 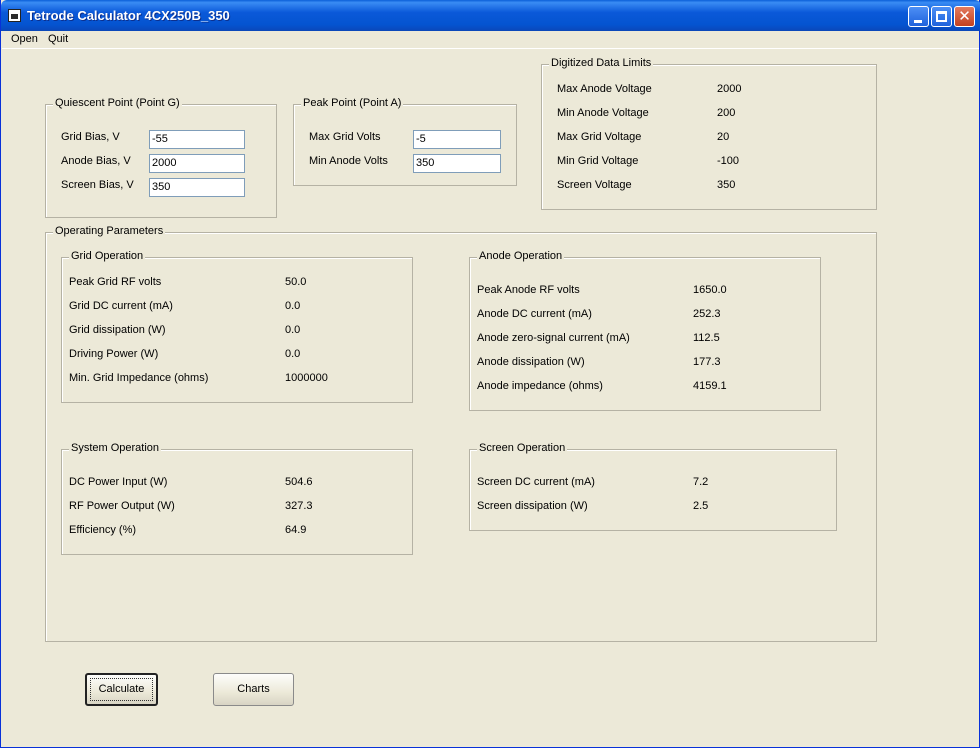 I want to click on menu-quit: Quit, so click(x=58, y=39).